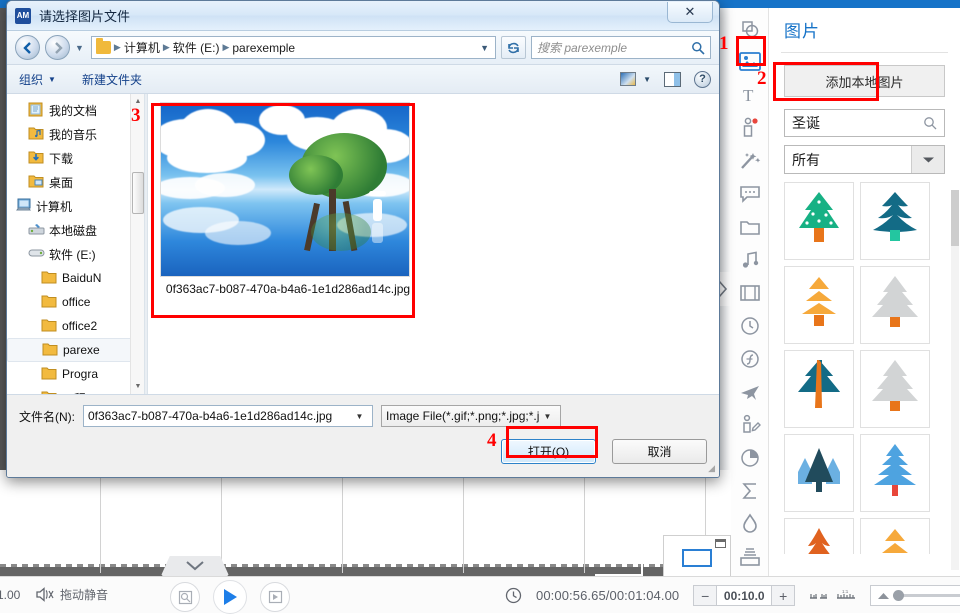 The image size is (960, 614). Describe the element at coordinates (750, 127) in the screenshot. I see `character-icon` at that location.